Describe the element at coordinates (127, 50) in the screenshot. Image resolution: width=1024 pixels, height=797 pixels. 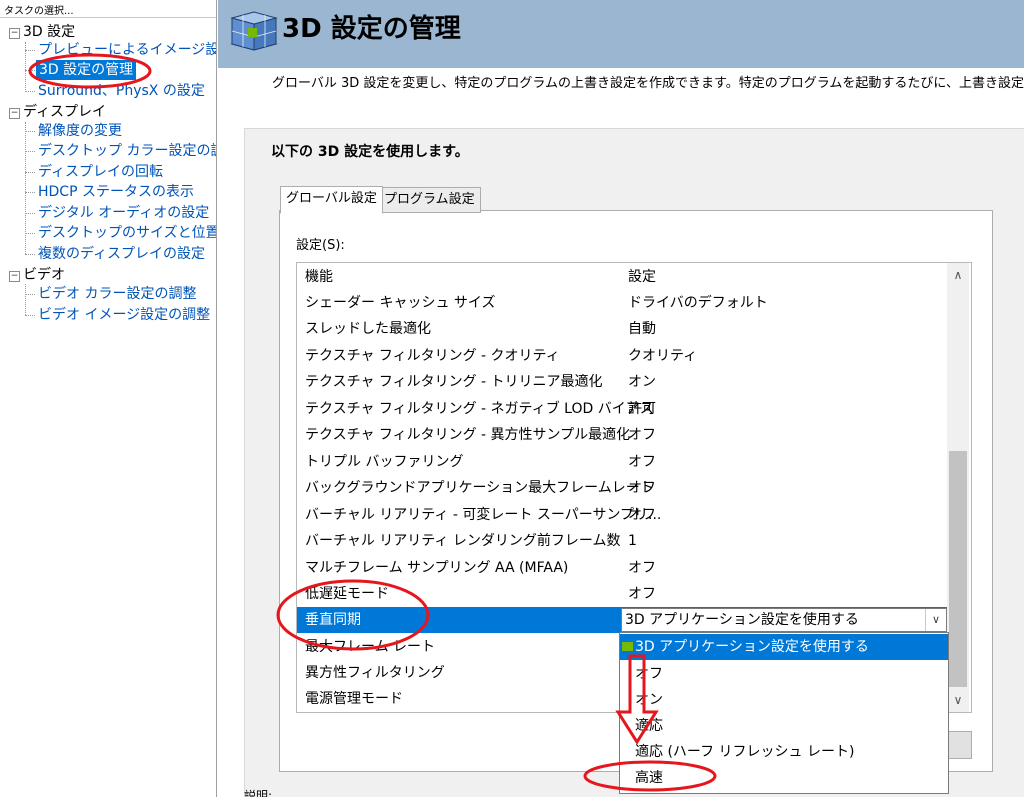
I see `tree-item-image-preview: プレビューによるイメージ設定の` at that location.